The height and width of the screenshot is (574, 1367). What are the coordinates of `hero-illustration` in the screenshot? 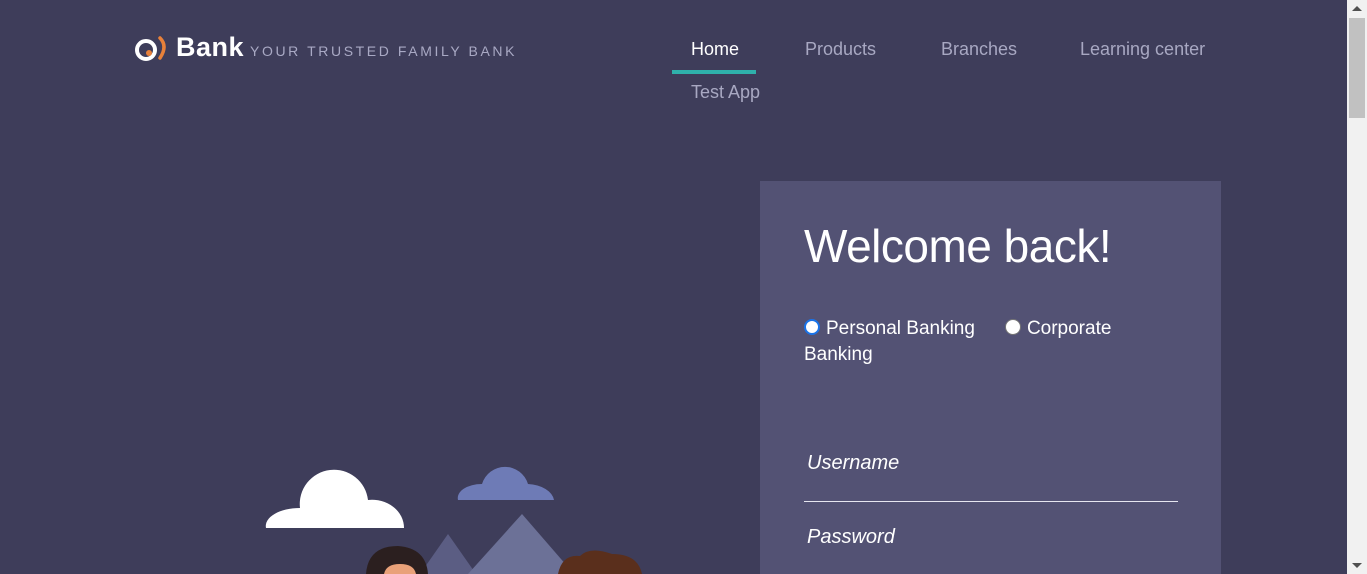 It's located at (453, 520).